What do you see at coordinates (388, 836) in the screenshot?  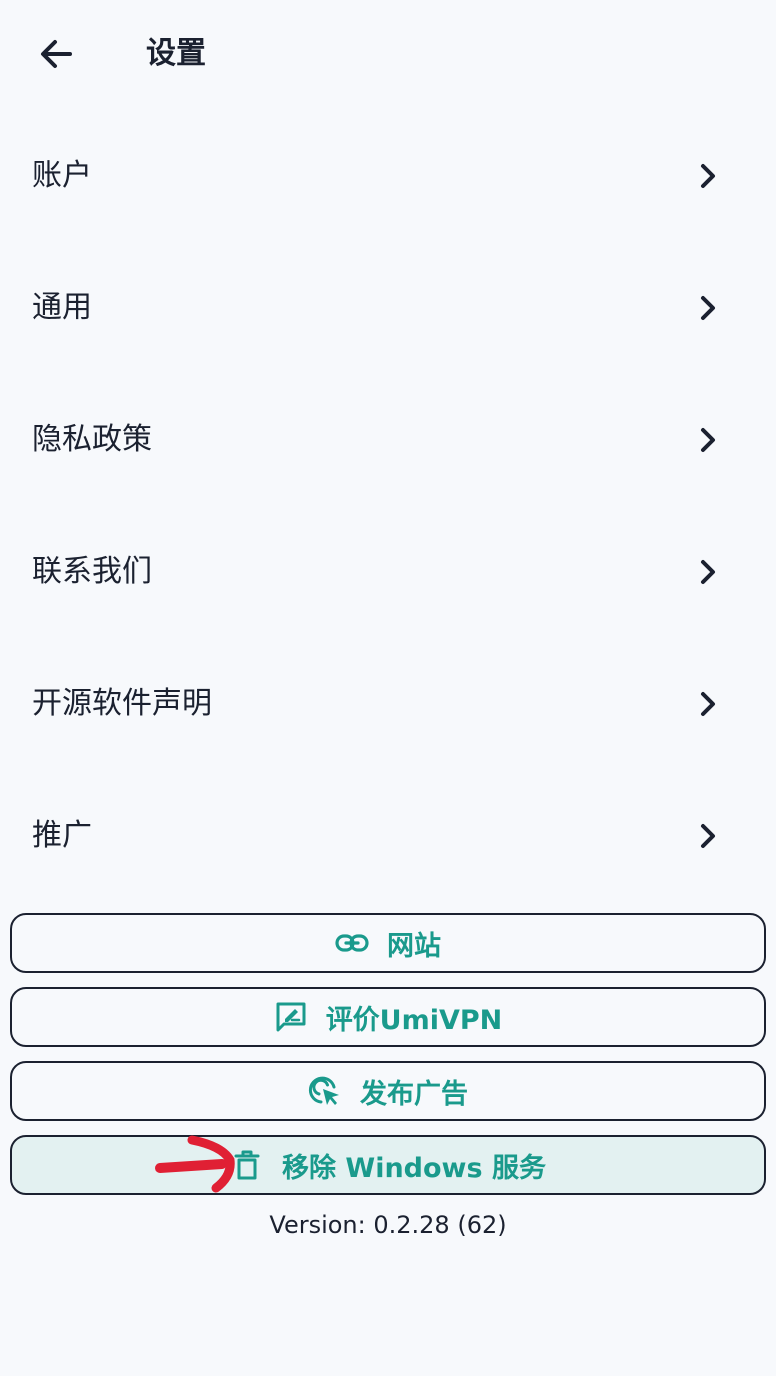 I see `menu-item-promotion: 推广` at bounding box center [388, 836].